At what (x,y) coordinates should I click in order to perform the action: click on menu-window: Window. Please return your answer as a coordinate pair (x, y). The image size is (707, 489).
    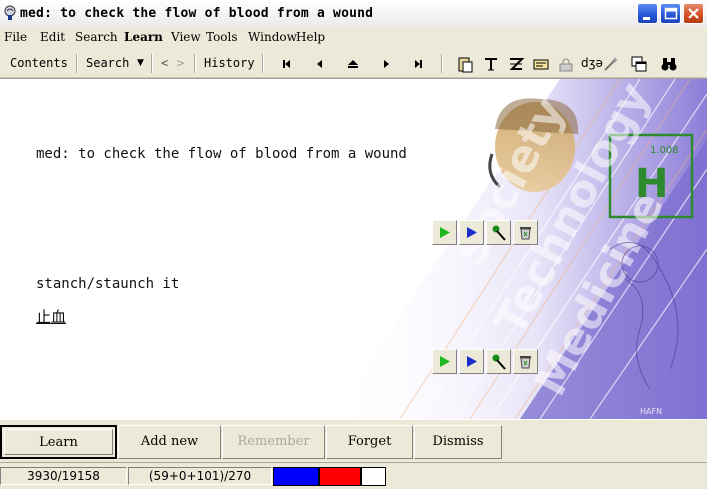
    Looking at the image, I should click on (272, 37).